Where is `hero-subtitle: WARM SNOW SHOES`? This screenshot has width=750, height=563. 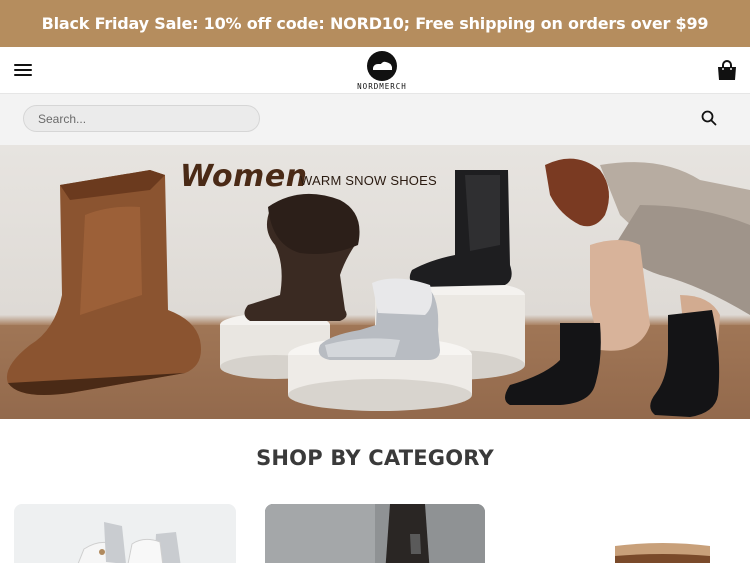
hero-subtitle: WARM SNOW SHOES is located at coordinates (368, 180).